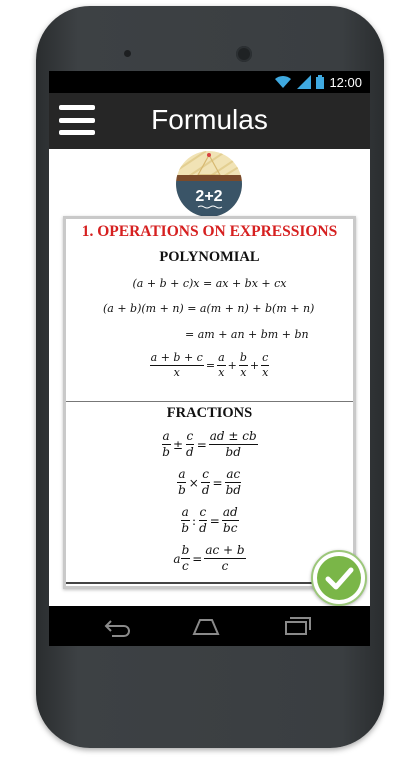 The image size is (420, 758). I want to click on navigation-bar, so click(209, 626).